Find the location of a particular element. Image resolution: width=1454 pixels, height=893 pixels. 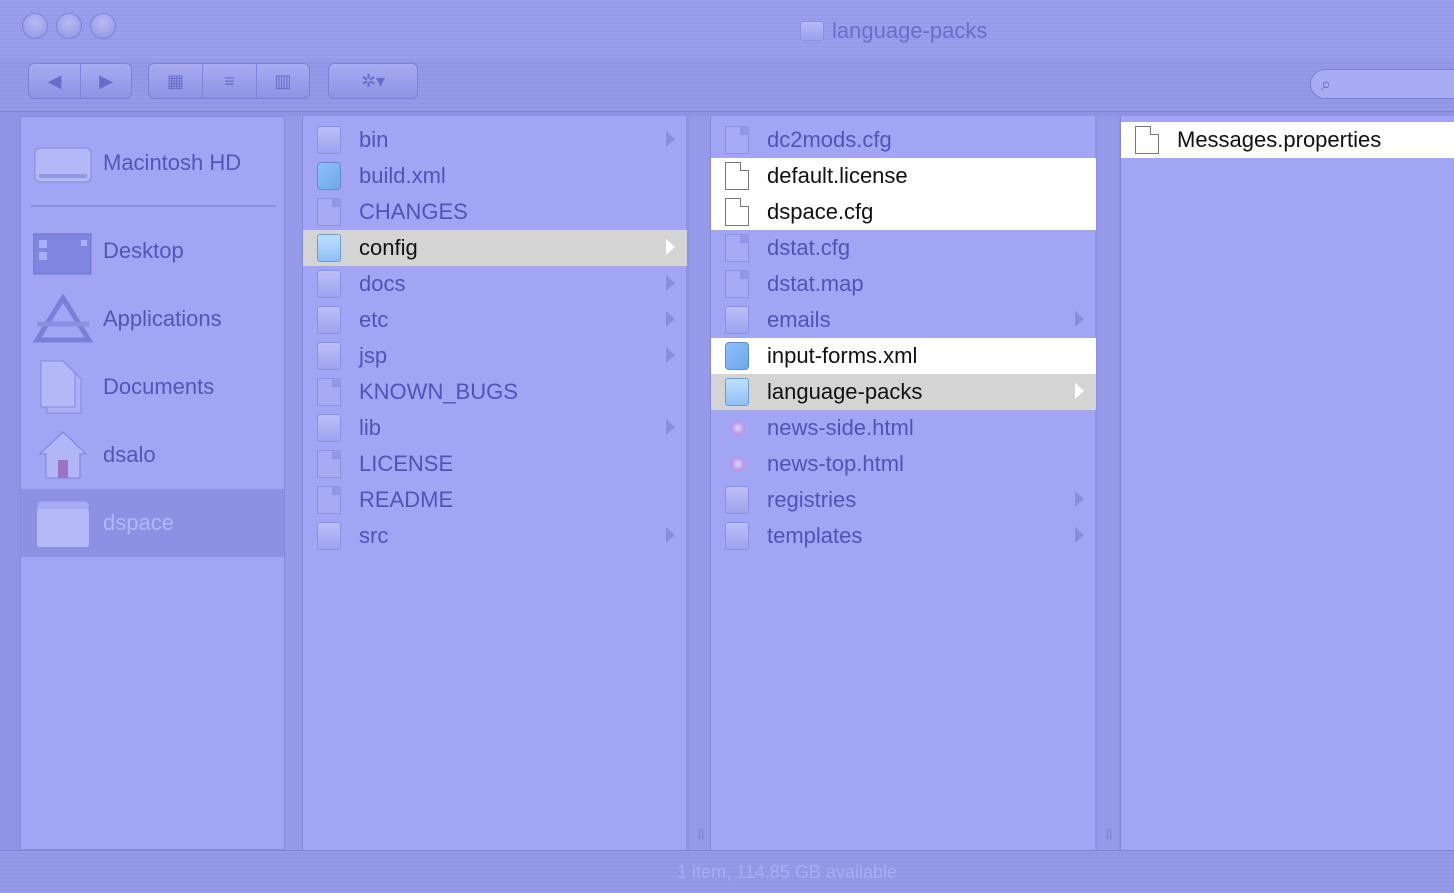

window-title: language-packs is located at coordinates (893, 31).